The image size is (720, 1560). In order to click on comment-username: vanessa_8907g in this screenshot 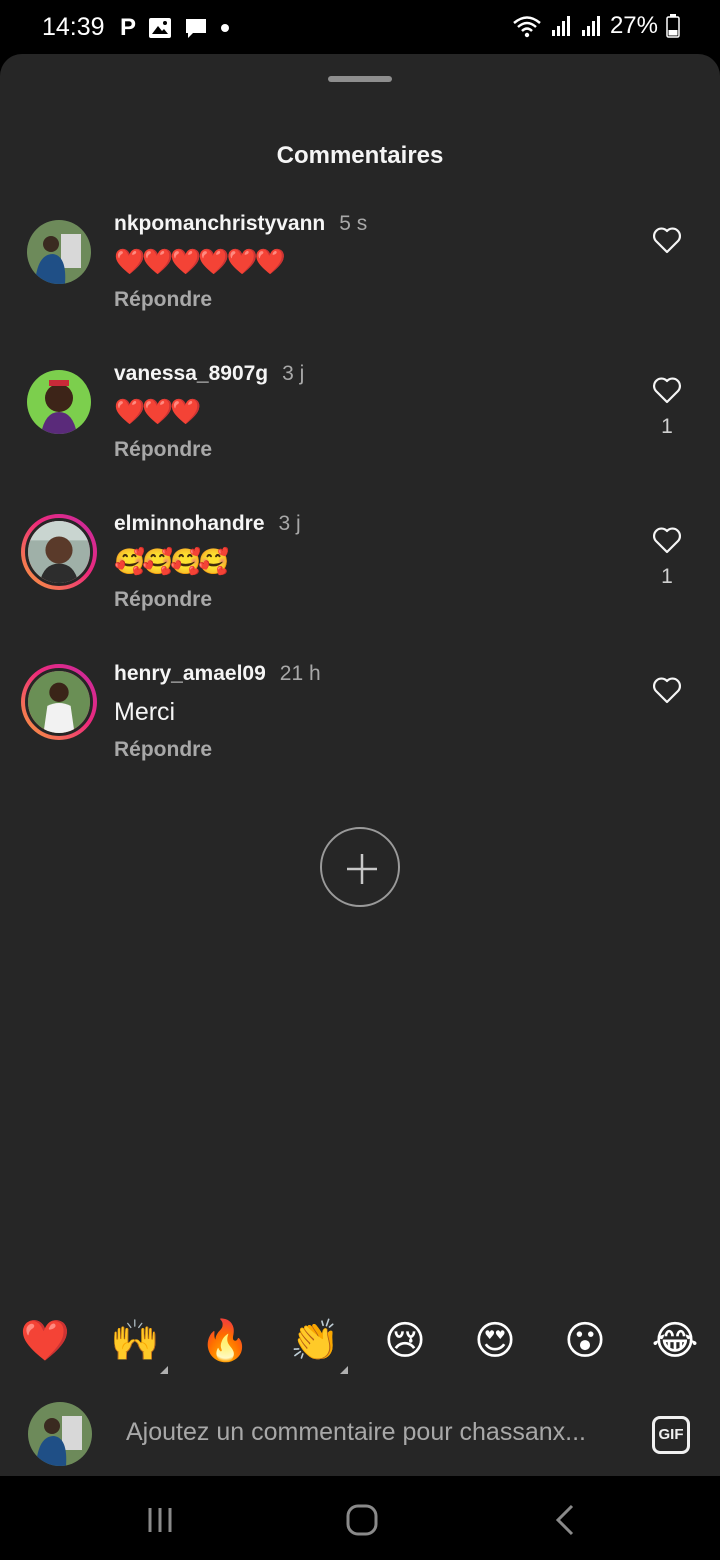, I will do `click(191, 374)`.